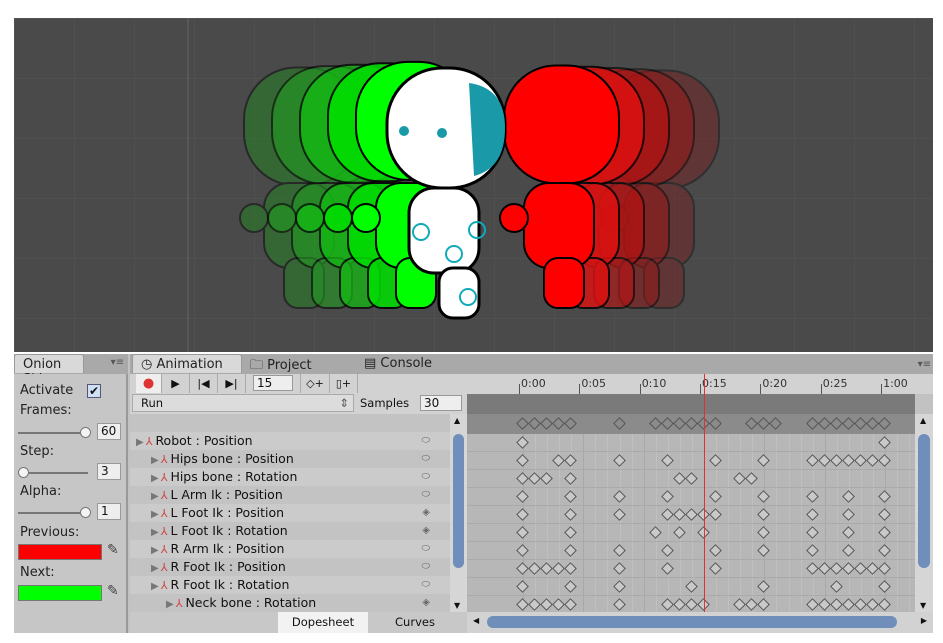  Describe the element at coordinates (700, 384) in the screenshot. I see `time-ruler: 0:00 0:05 0:10 0:15 0:20 0:25 1:00` at that location.